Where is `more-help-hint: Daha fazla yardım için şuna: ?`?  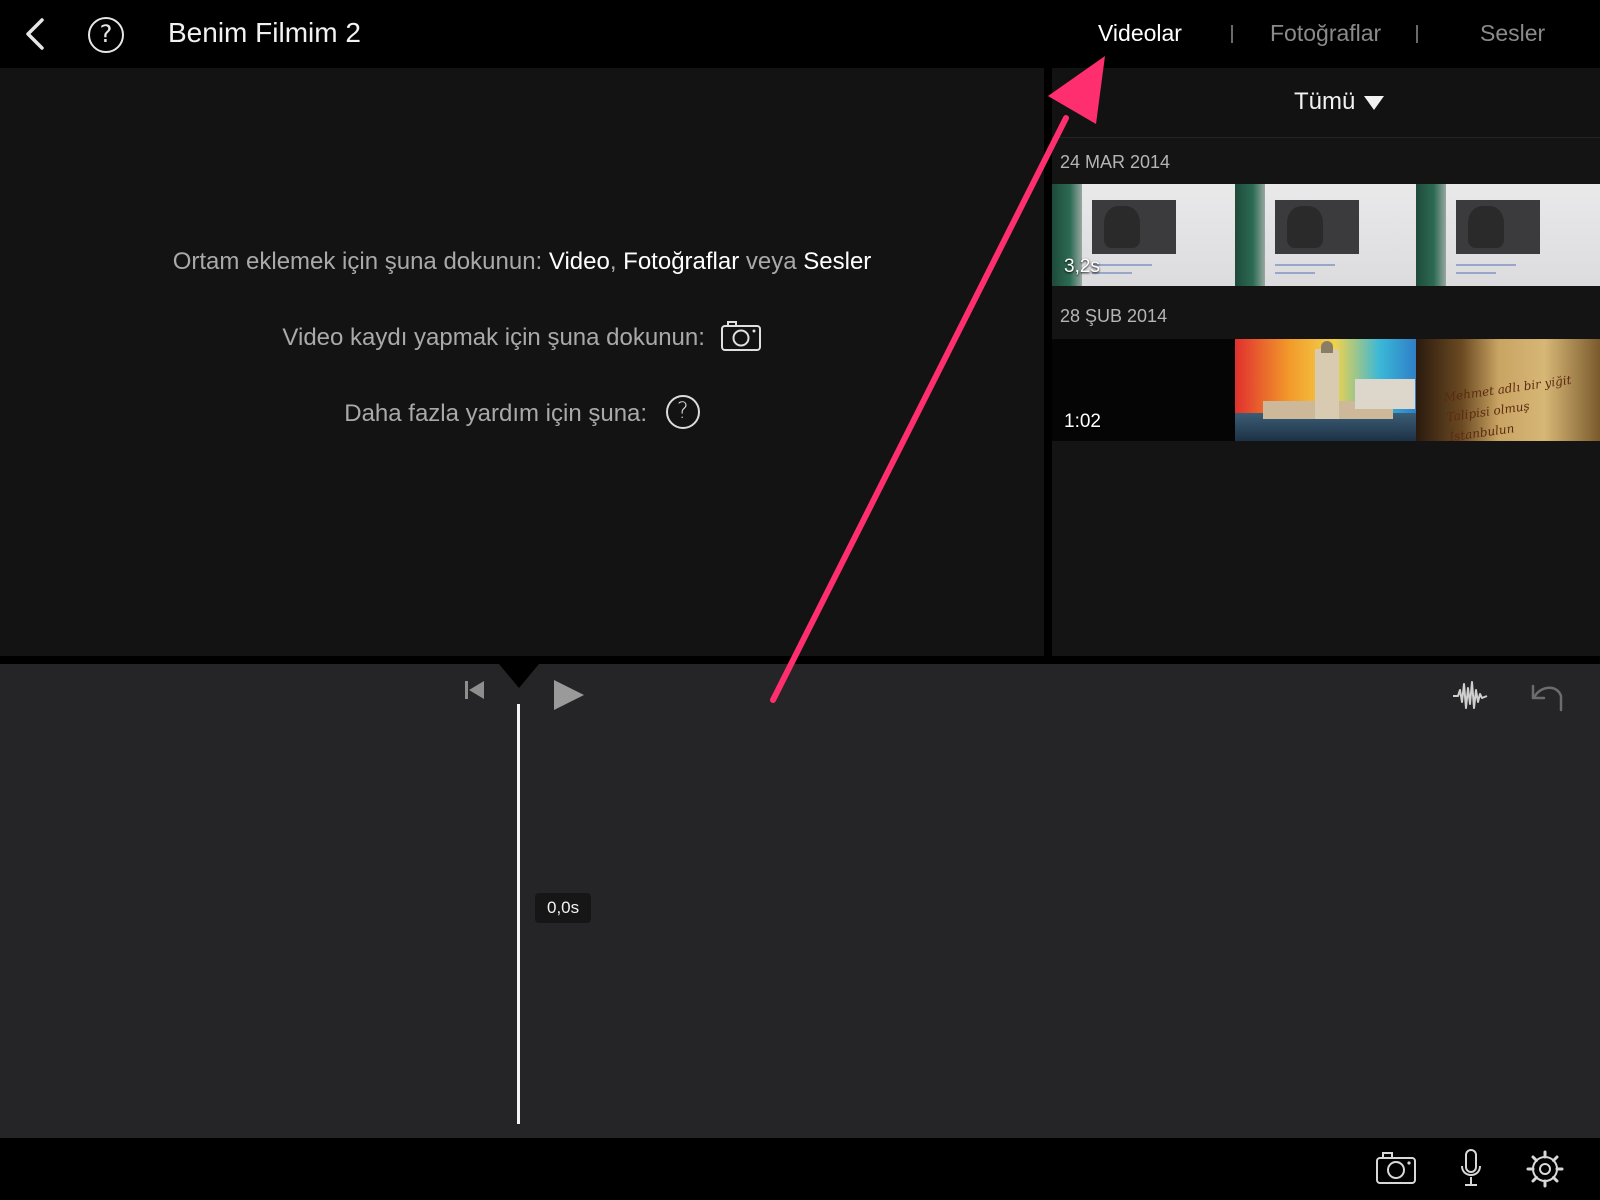 more-help-hint: Daha fazla yardım için şuna: ? is located at coordinates (522, 411).